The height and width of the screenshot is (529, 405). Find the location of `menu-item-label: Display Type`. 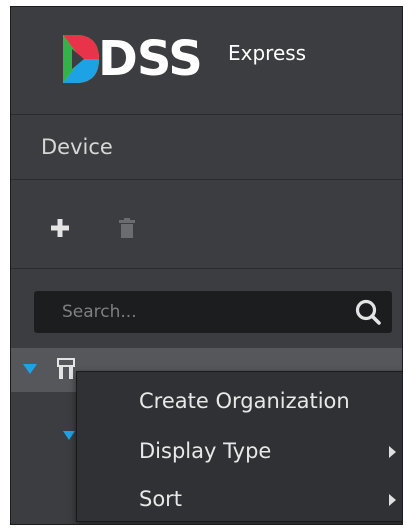

menu-item-label: Display Type is located at coordinates (205, 451).